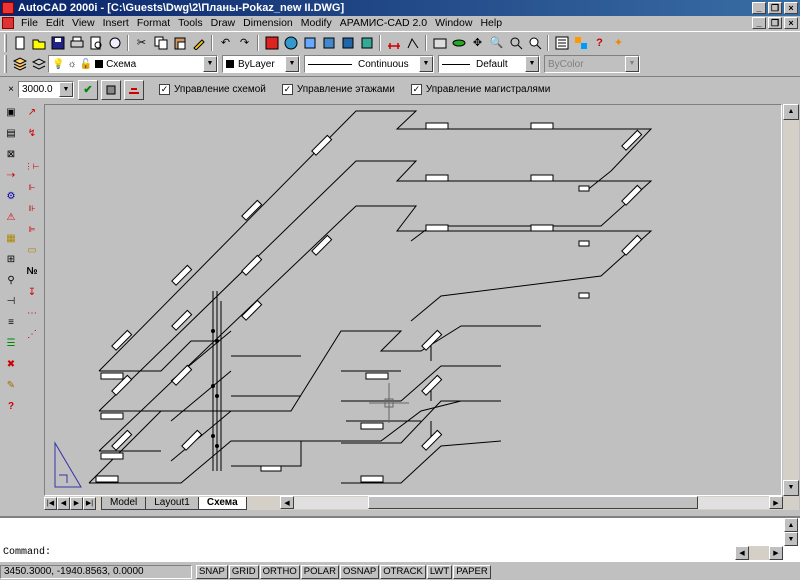 Image resolution: width=800 pixels, height=580 pixels. Describe the element at coordinates (791, 300) in the screenshot. I see `vertical-scrollbar: ▲ ▼` at that location.